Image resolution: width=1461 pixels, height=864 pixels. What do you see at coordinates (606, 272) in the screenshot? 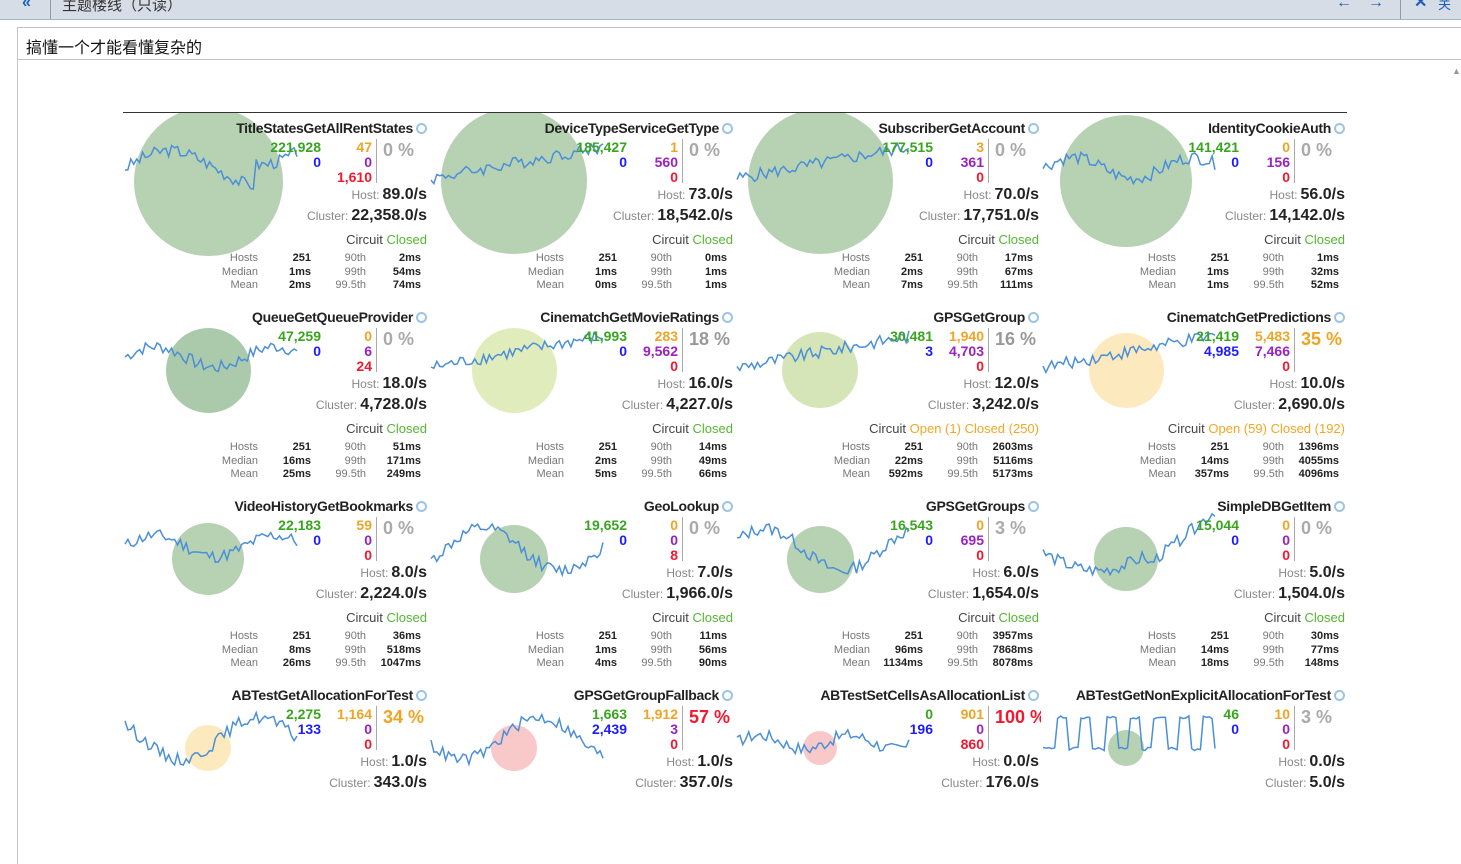
I see `stat-values-left: 251 1ms 0ms` at bounding box center [606, 272].